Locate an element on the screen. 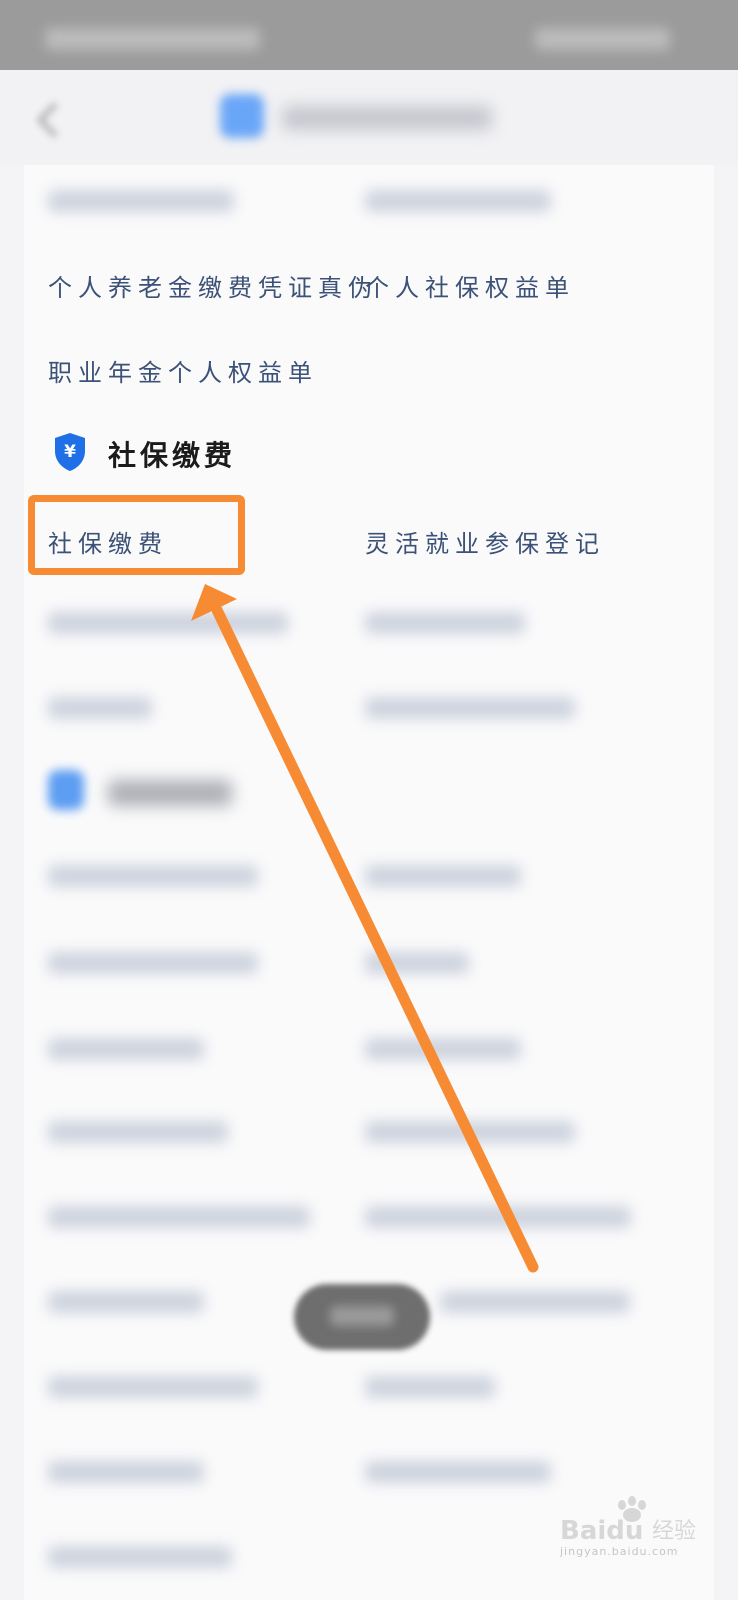  watermark-cn: 经验 is located at coordinates (674, 1531).